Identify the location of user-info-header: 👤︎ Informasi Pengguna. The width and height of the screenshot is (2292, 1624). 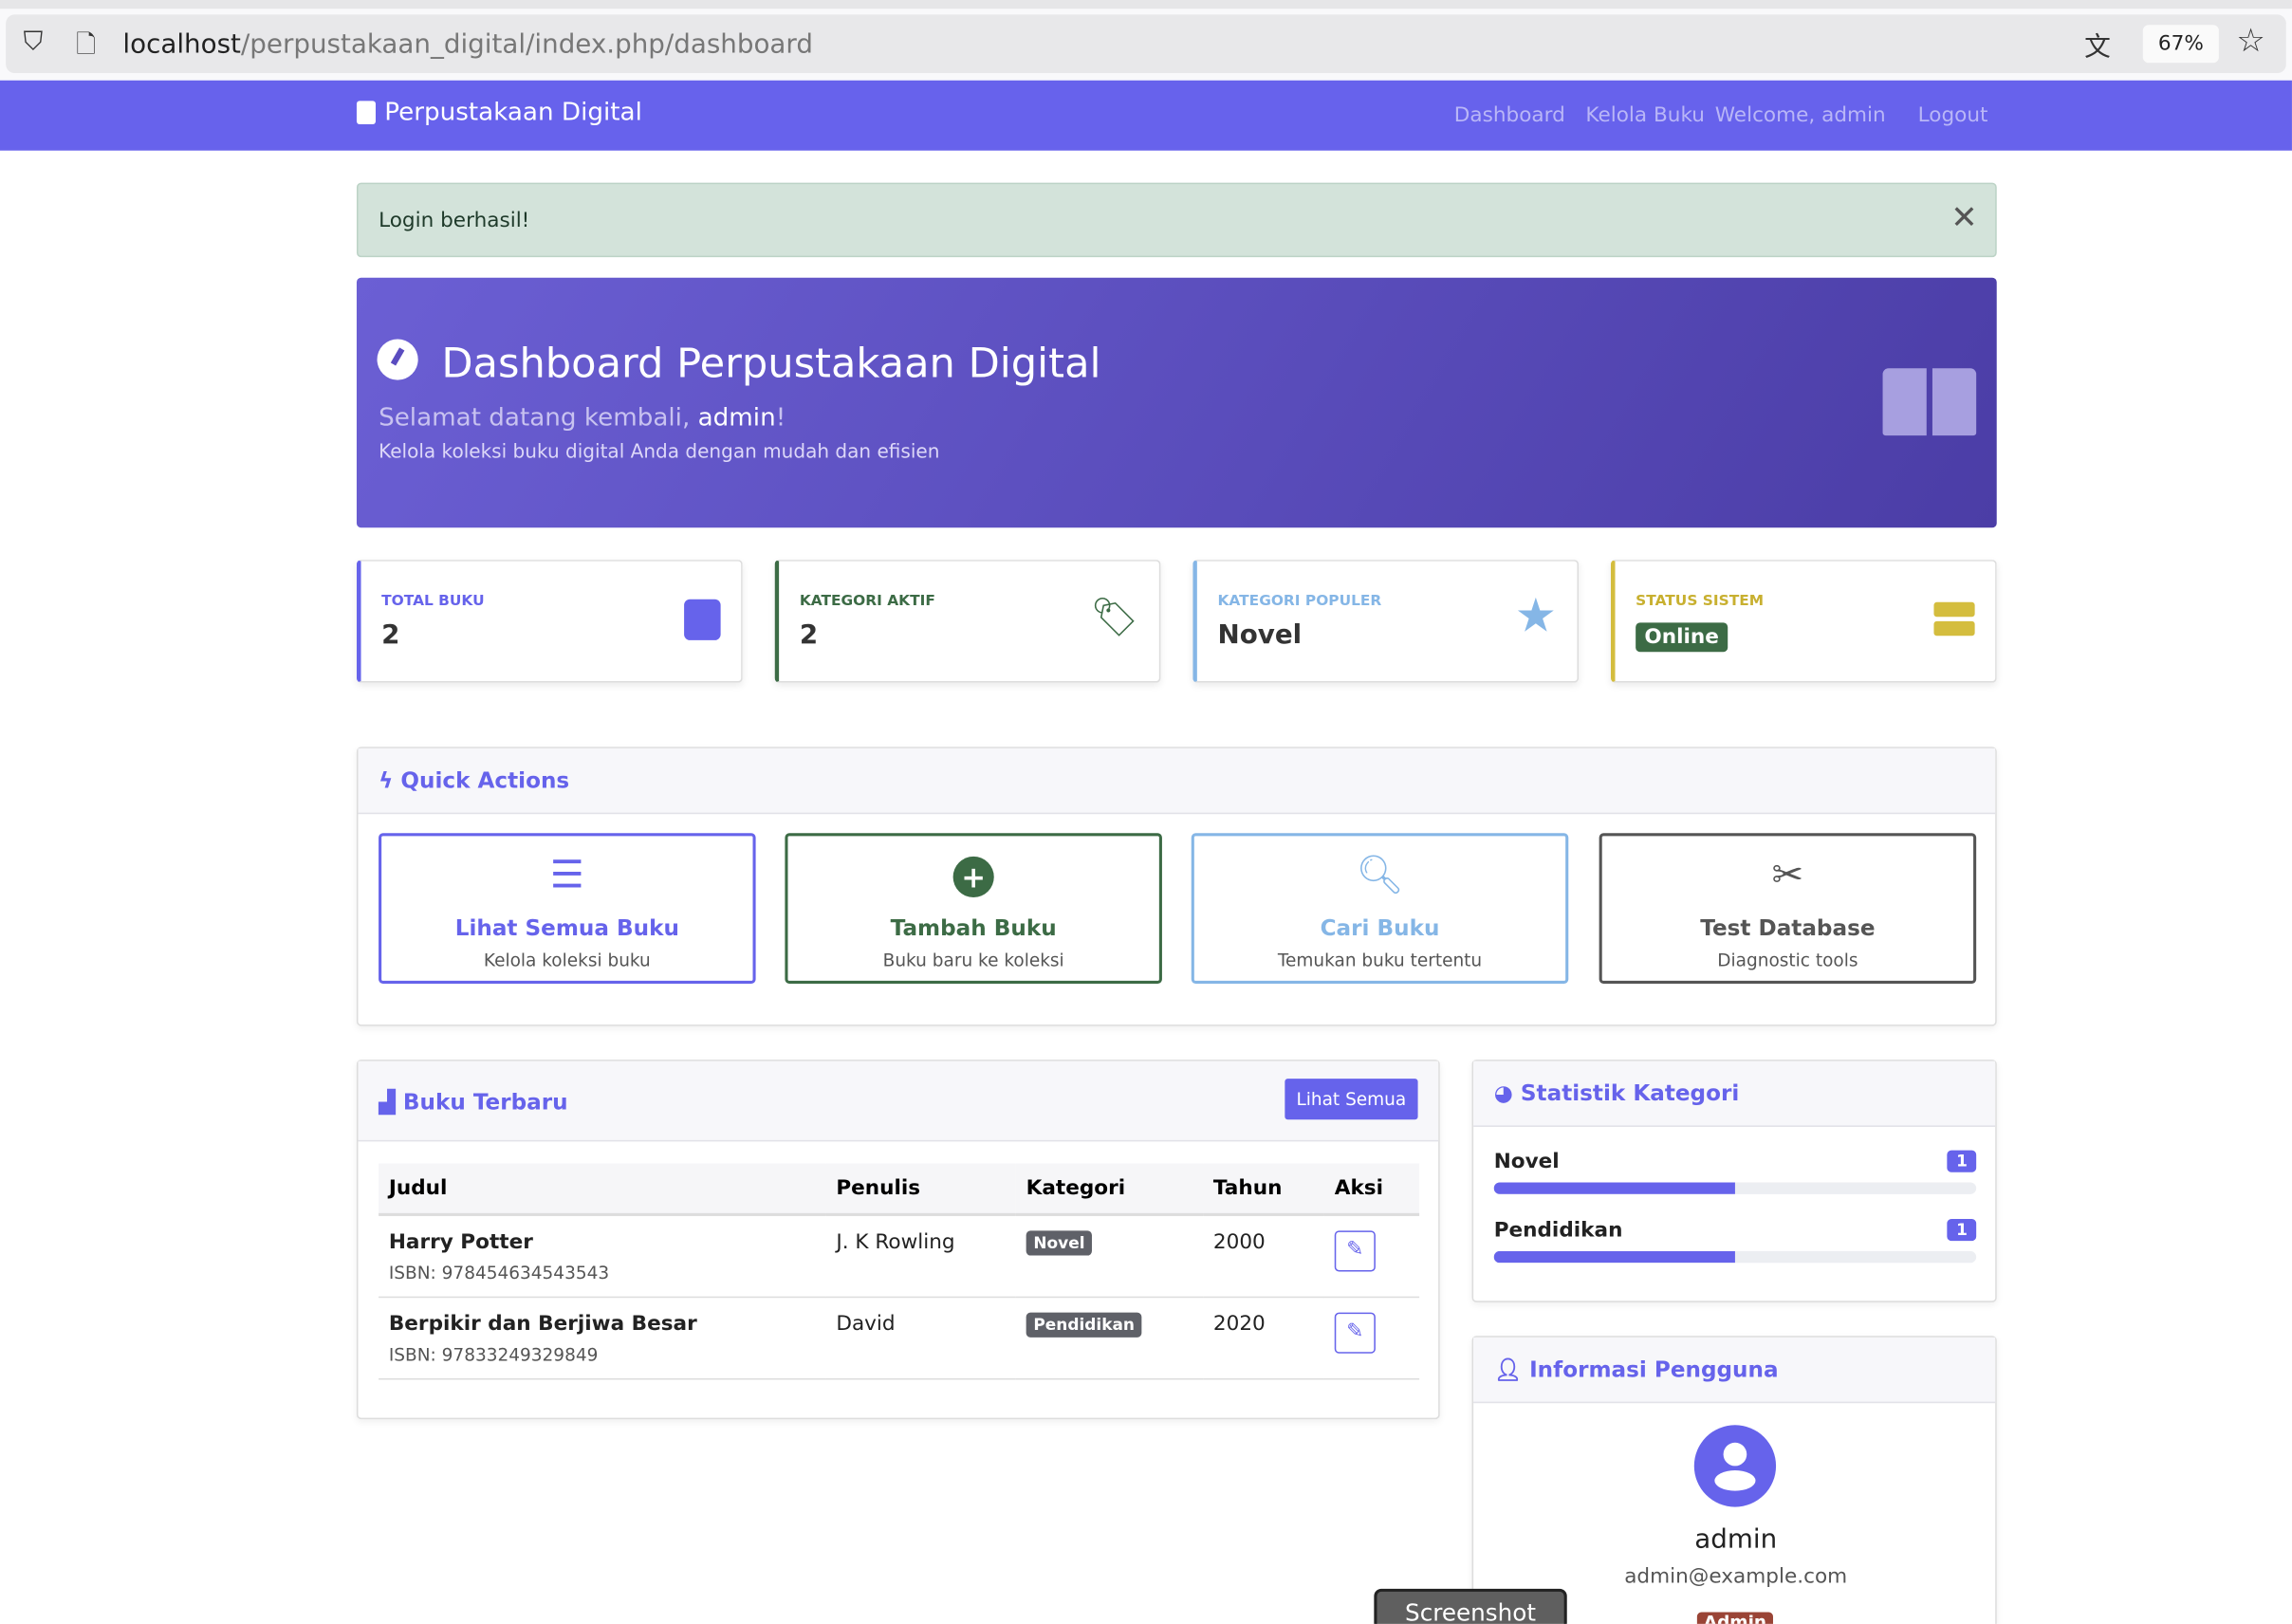
(1734, 1371).